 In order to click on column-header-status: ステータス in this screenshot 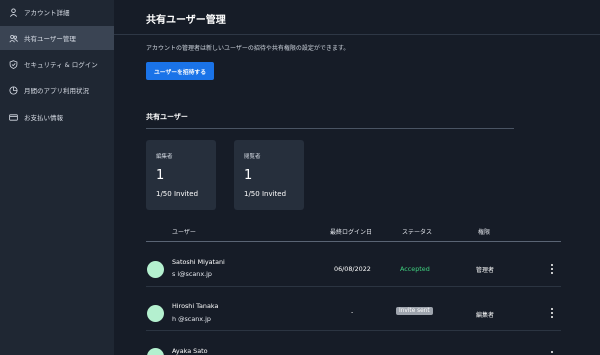, I will do `click(417, 232)`.